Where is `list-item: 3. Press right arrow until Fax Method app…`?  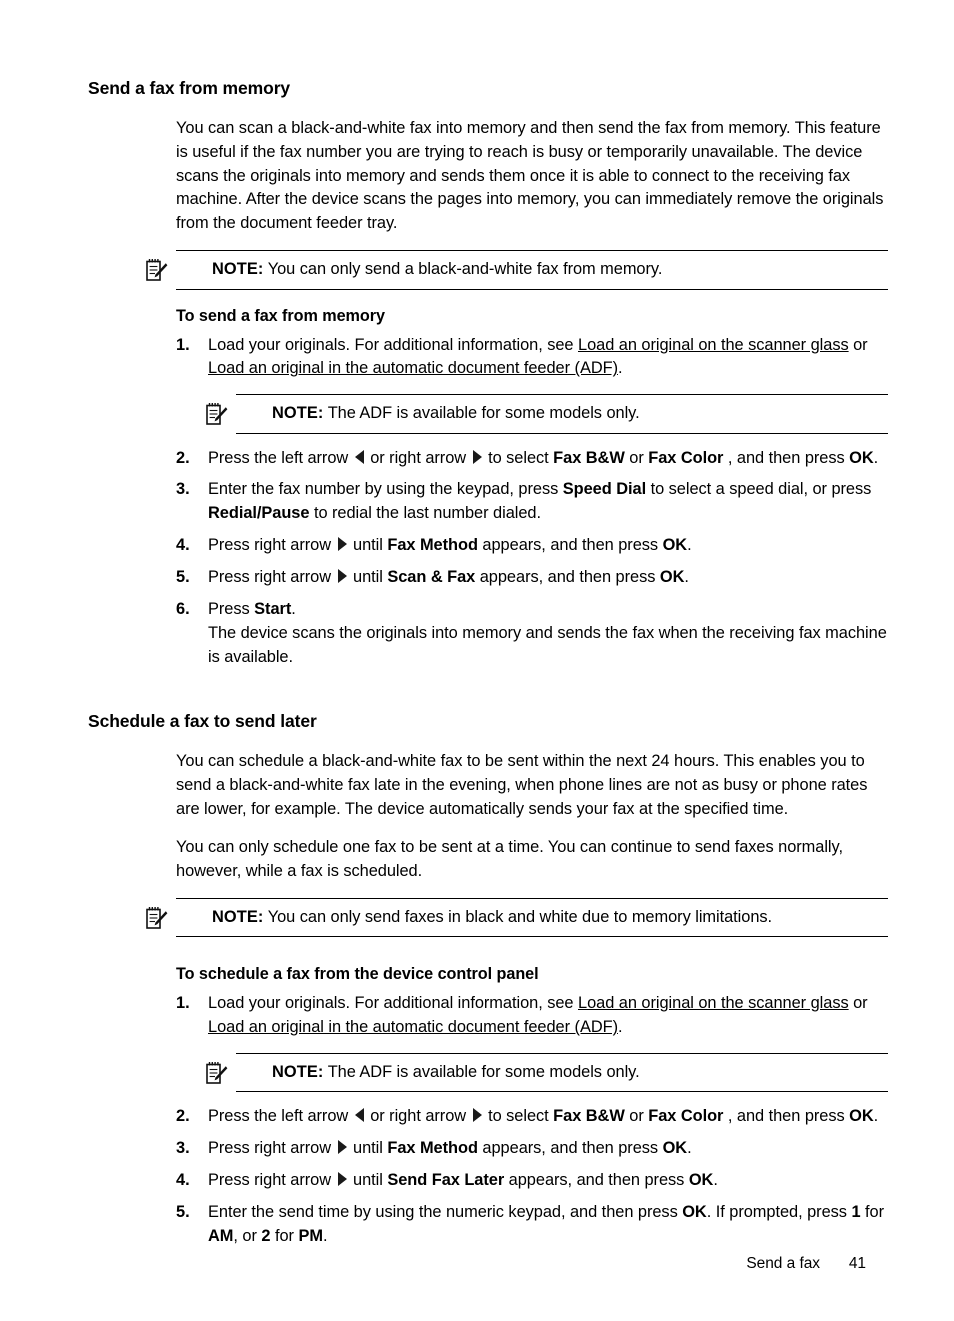 list-item: 3. Press right arrow until Fax Method app… is located at coordinates (532, 1149).